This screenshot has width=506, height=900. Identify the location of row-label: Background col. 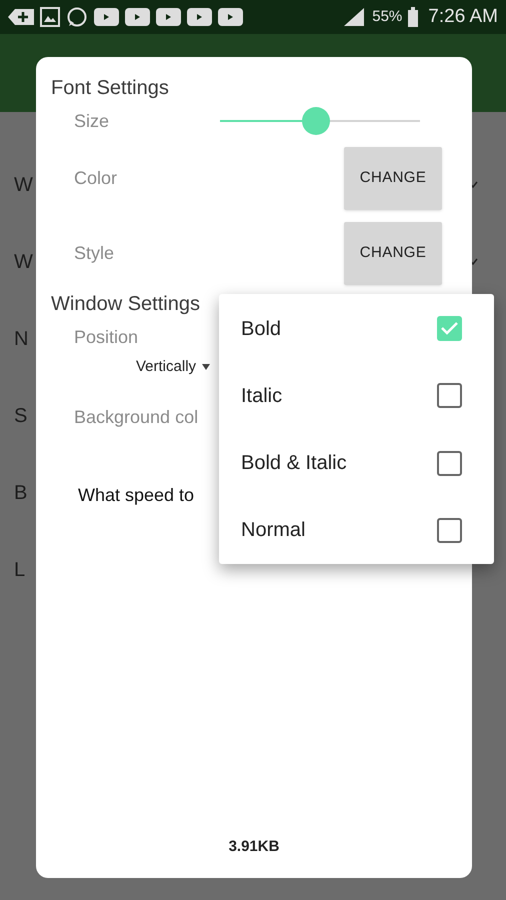
(136, 417).